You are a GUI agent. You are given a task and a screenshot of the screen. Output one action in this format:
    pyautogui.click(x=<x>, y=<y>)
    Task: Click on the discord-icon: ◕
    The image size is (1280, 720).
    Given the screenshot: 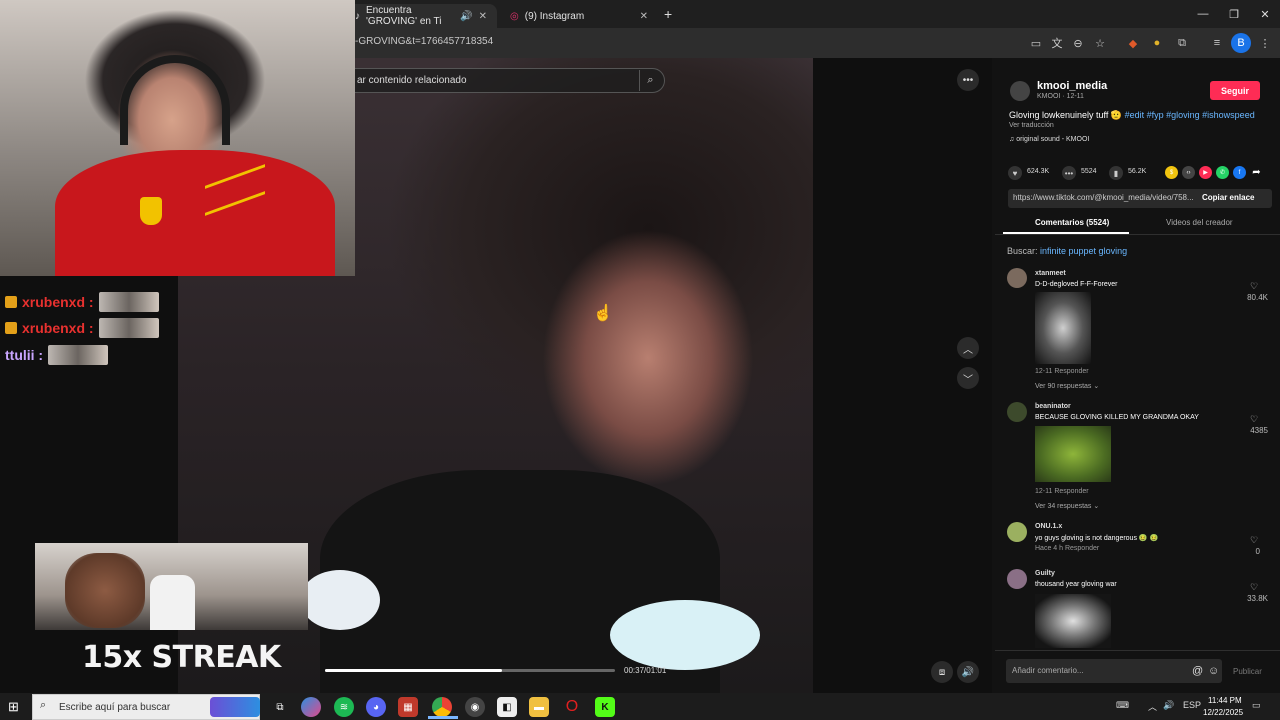 What is the action you would take?
    pyautogui.click(x=376, y=707)
    